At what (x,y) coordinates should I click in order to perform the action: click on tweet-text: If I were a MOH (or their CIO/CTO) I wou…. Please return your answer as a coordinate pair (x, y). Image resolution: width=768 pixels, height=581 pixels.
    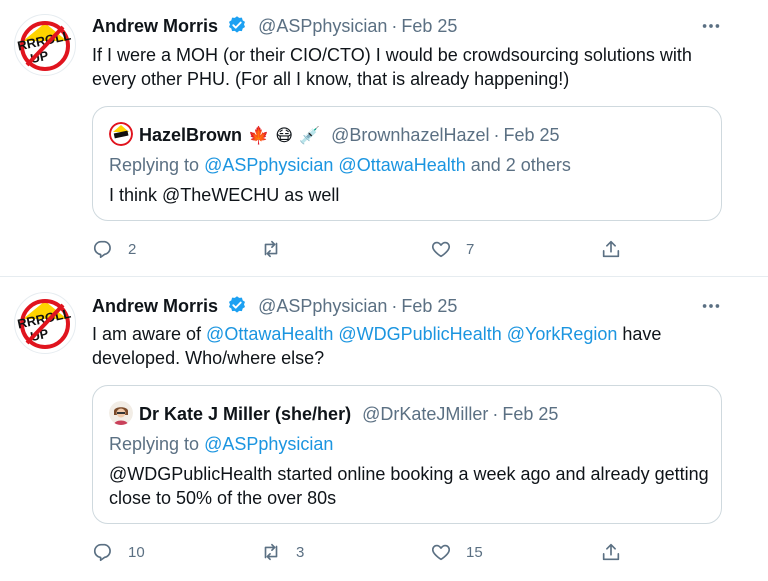
    Looking at the image, I should click on (392, 67).